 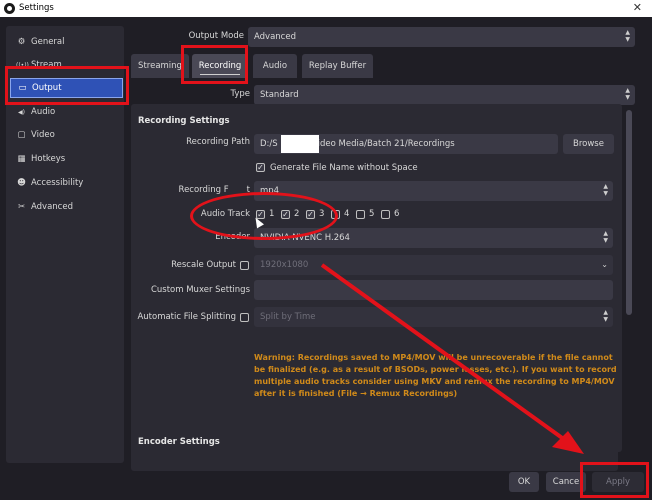 What do you see at coordinates (344, 168) in the screenshot?
I see `generate-filename-label: Generate File Name without Space` at bounding box center [344, 168].